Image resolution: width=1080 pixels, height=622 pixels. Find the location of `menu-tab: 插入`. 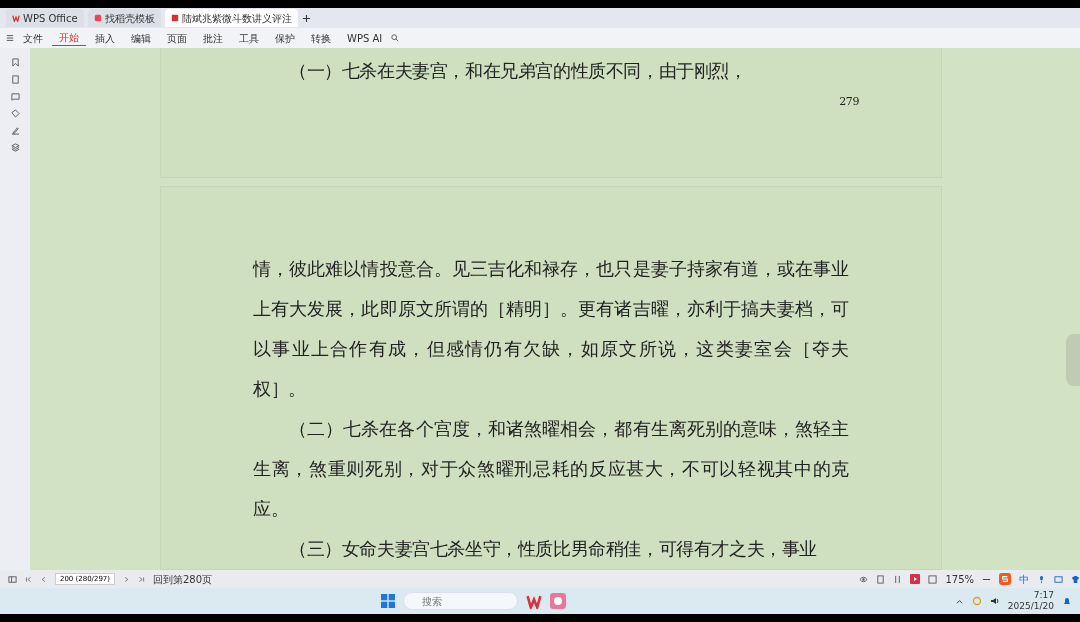

menu-tab: 插入 is located at coordinates (105, 38).